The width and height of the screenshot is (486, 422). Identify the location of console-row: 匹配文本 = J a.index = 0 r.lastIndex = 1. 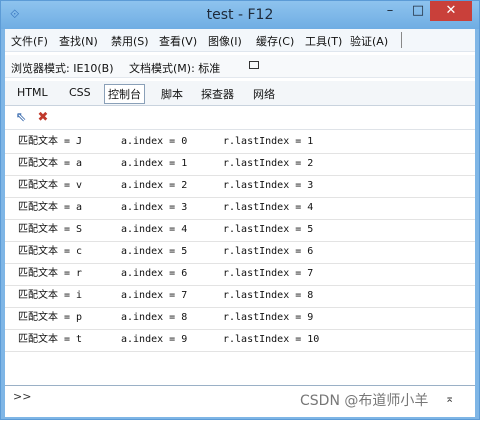
(240, 142).